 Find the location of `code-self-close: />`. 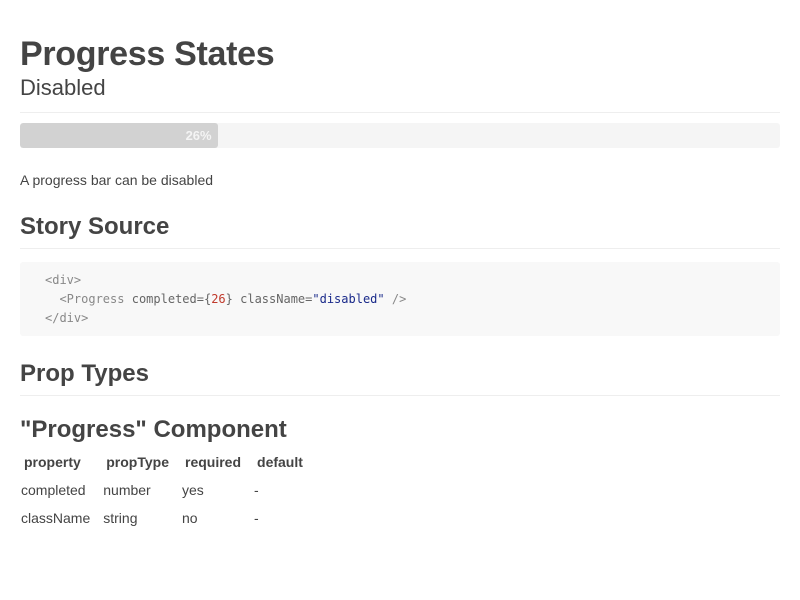

code-self-close: /> is located at coordinates (399, 299).